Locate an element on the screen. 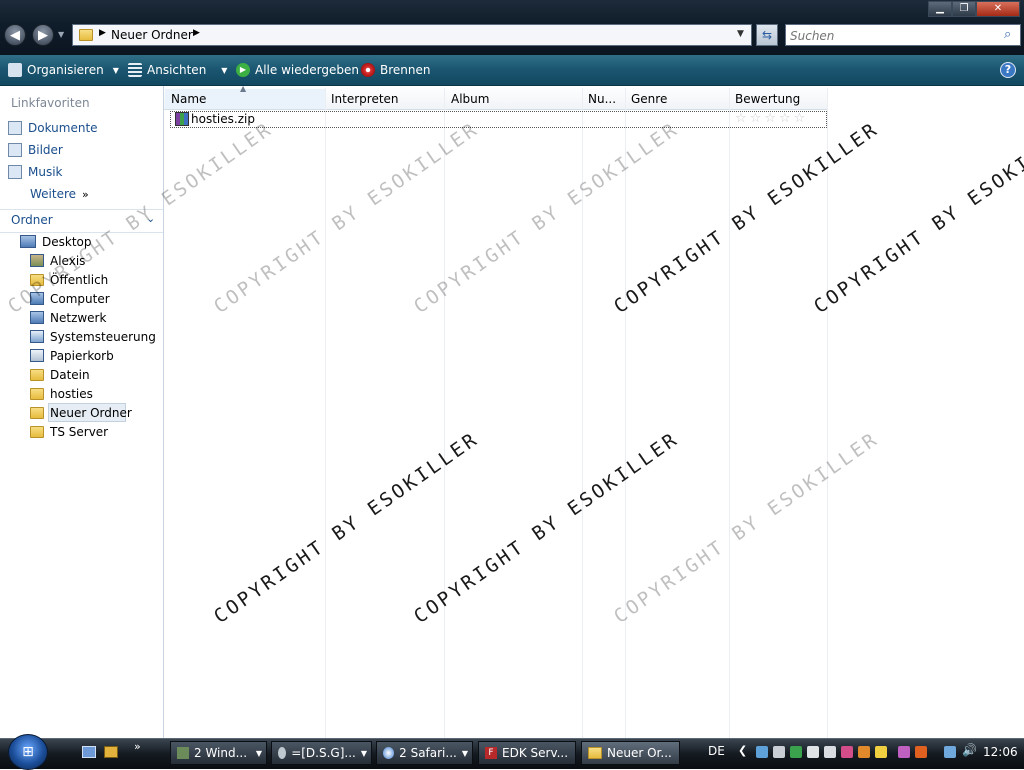 Image resolution: width=1024 pixels, height=770 pixels. volume-icon: 🔊 is located at coordinates (969, 750).